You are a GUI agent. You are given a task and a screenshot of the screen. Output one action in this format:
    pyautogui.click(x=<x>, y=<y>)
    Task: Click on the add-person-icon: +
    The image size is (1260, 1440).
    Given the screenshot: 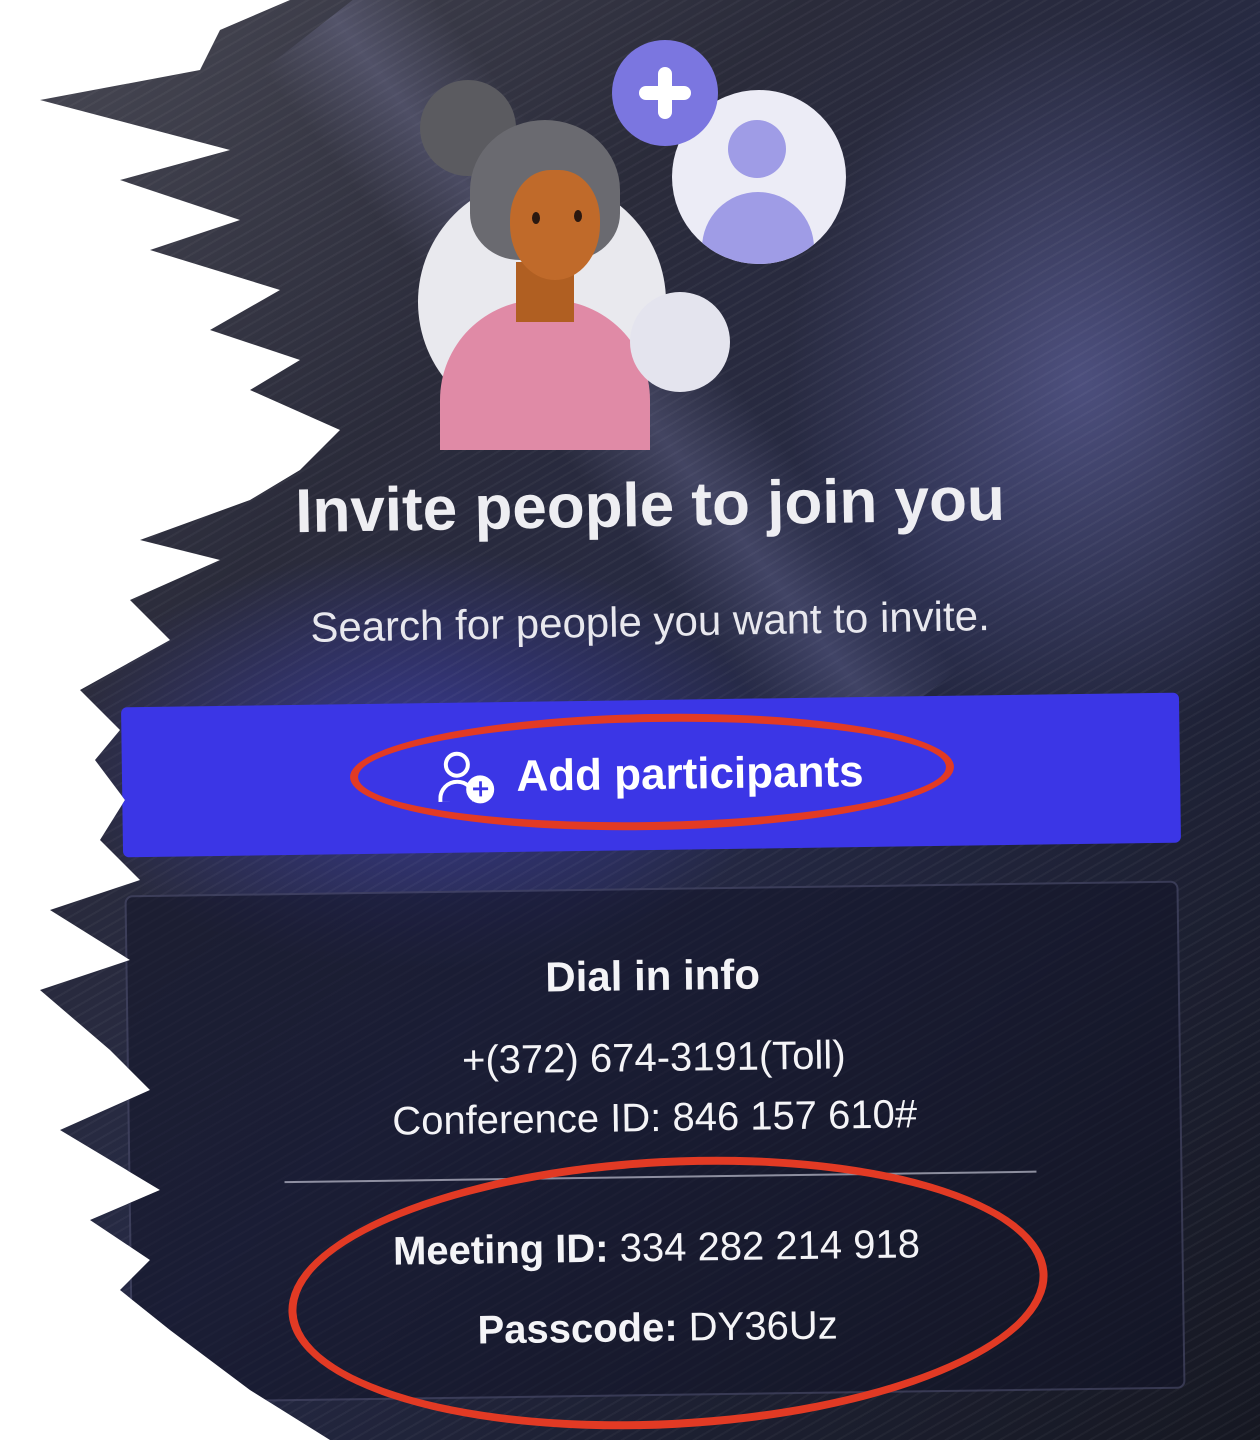 What is the action you would take?
    pyautogui.click(x=466, y=777)
    